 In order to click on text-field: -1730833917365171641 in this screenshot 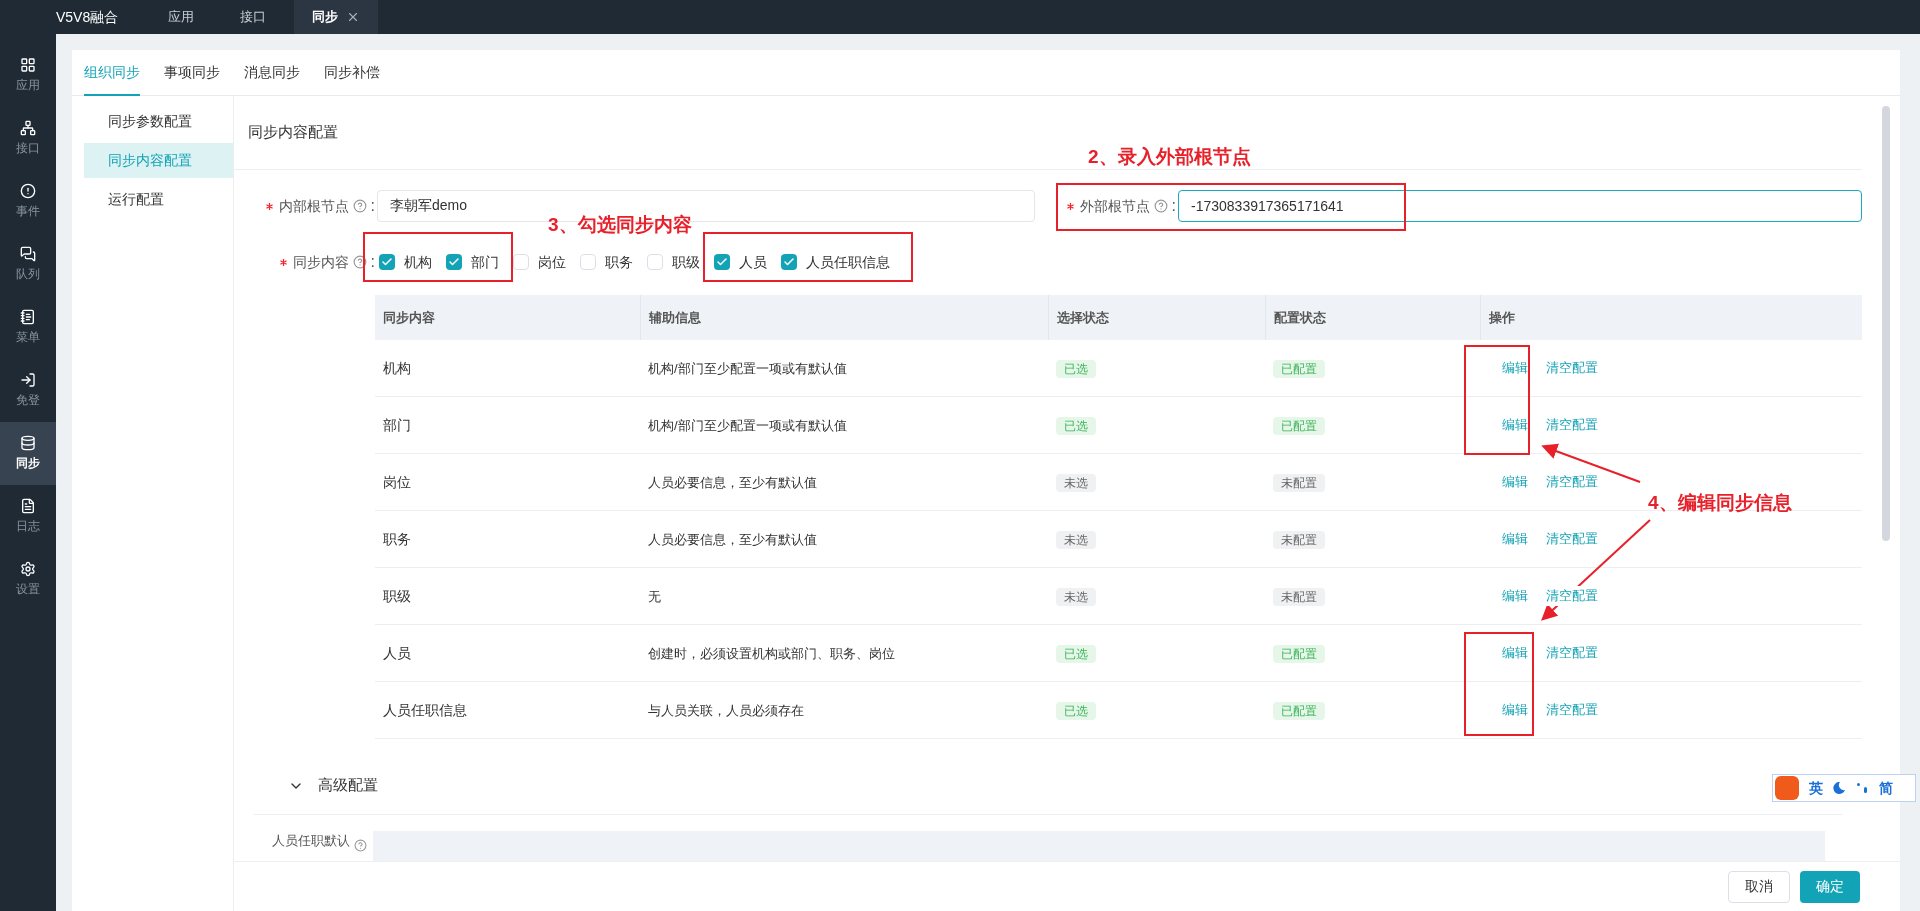, I will do `click(1520, 206)`.